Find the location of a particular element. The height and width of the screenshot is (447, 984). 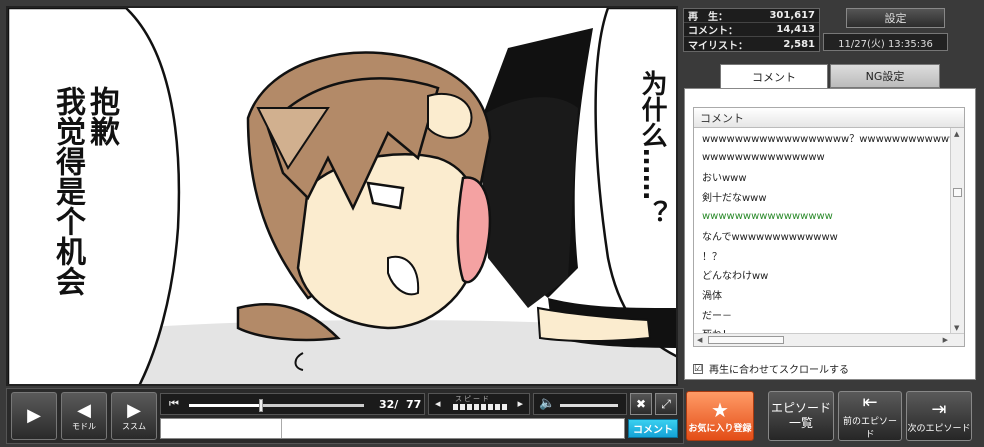

comment-item: wwwwwwwwwwwwwww is located at coordinates (822, 158).